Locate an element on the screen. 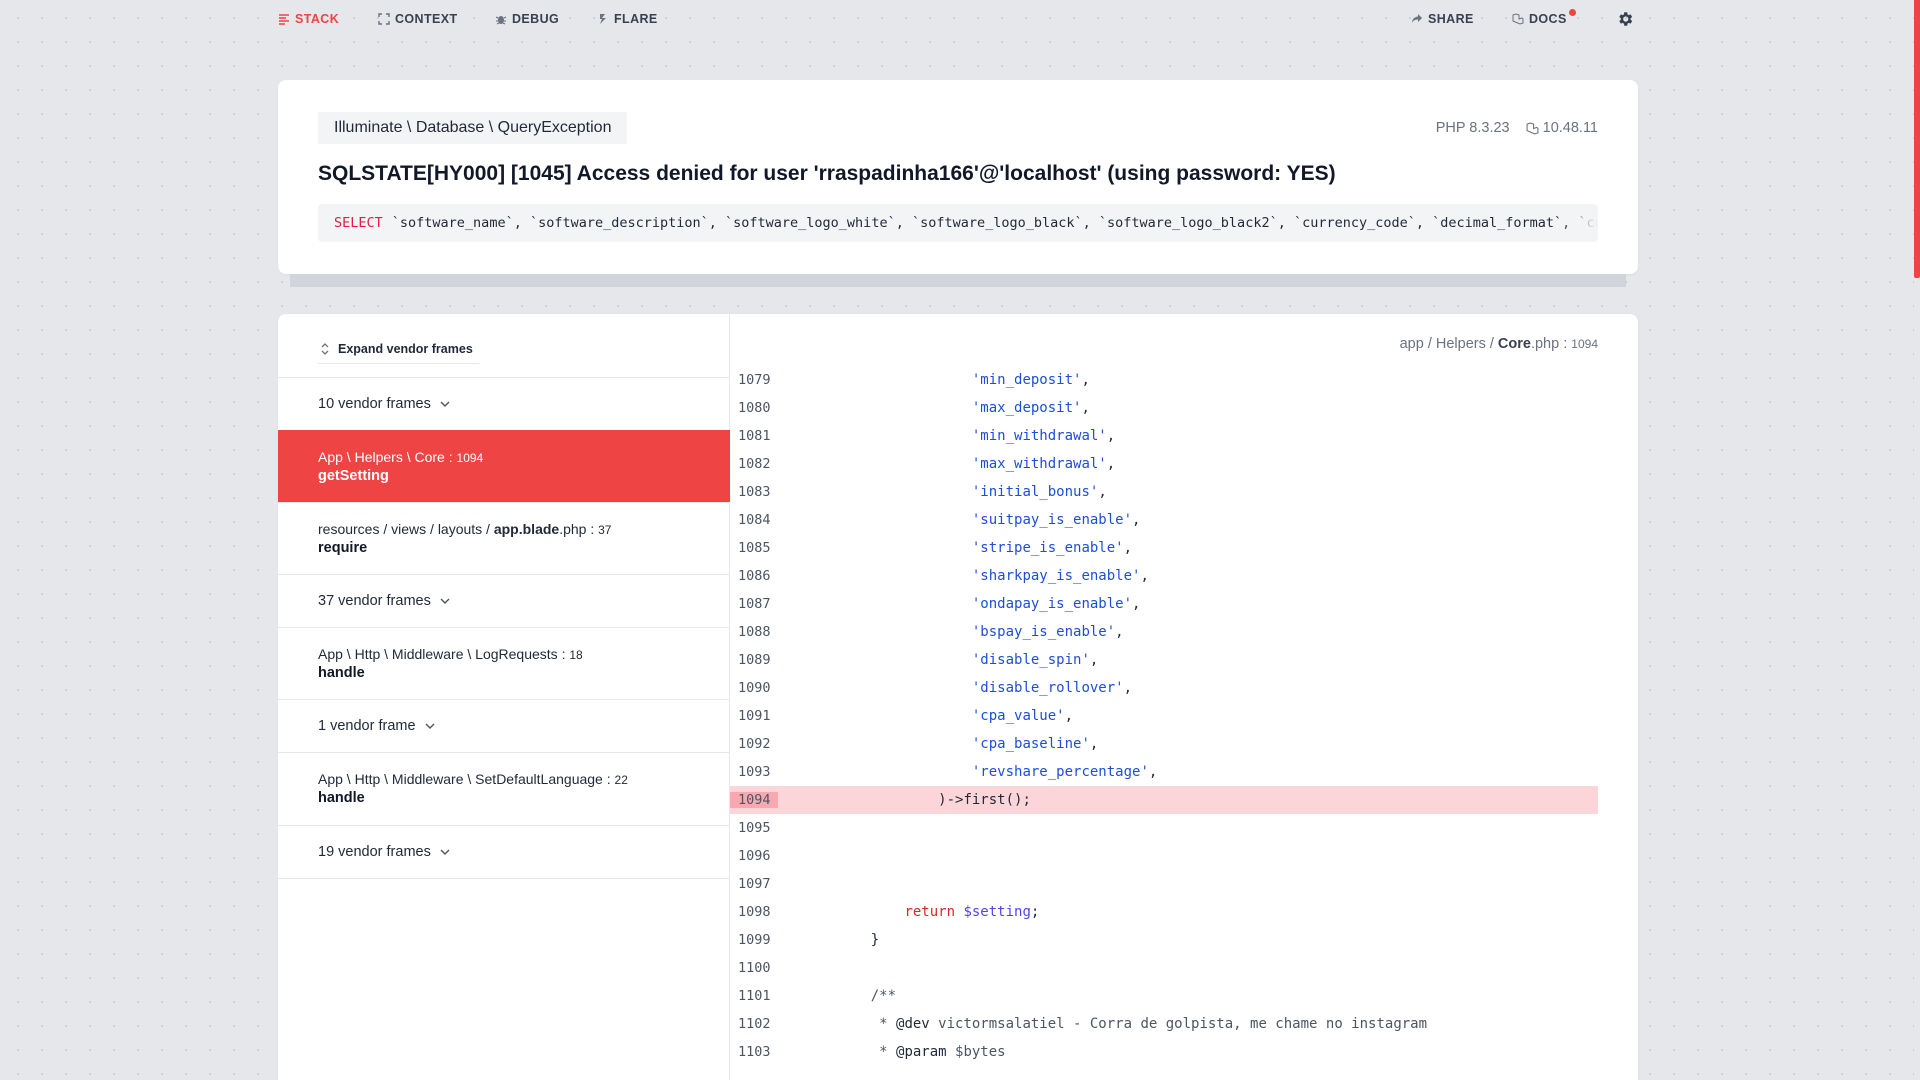 The height and width of the screenshot is (1080, 1920). code-line: 1097 is located at coordinates (1164, 884).